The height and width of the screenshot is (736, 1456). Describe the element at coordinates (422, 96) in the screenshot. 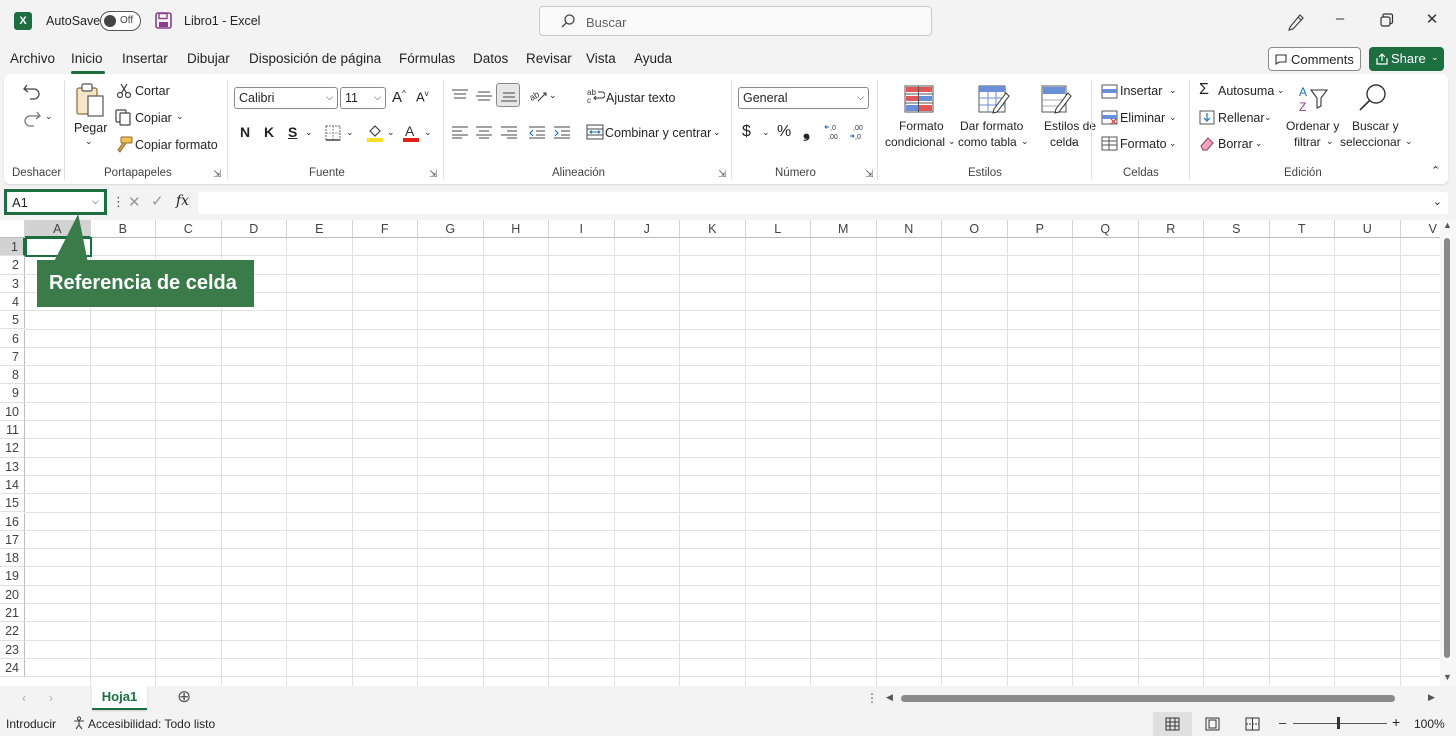

I see `decrease-font-icon: Av` at that location.